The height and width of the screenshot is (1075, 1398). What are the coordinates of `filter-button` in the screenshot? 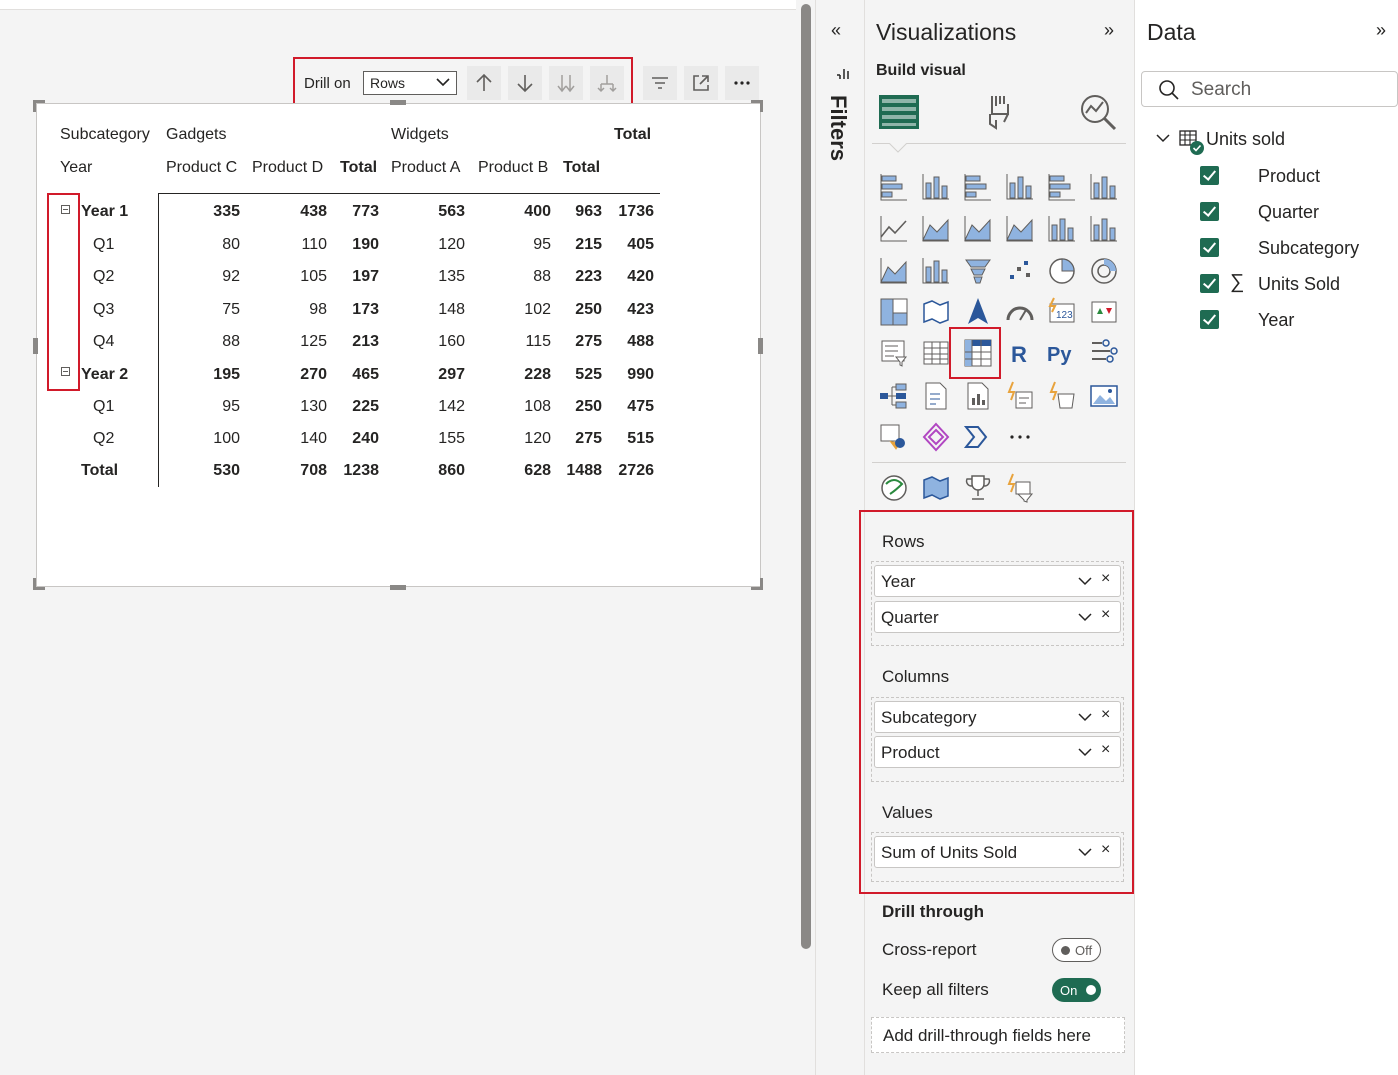 It's located at (660, 83).